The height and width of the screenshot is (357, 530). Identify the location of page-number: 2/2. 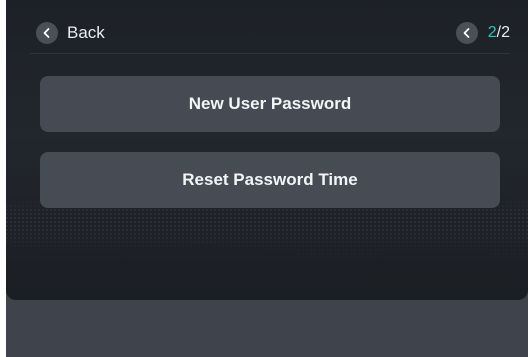
(499, 33).